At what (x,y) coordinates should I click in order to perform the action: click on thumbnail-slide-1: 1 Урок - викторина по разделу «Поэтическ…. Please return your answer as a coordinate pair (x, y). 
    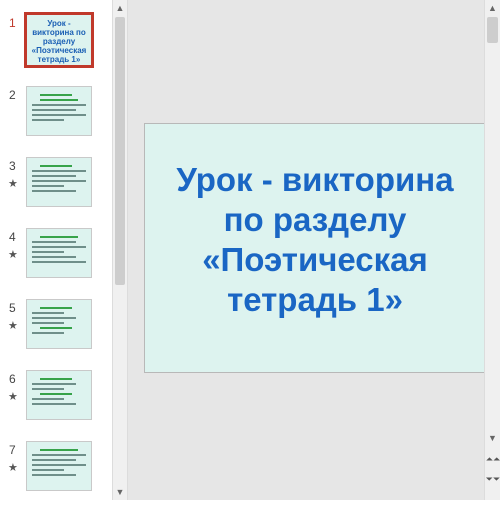
    Looking at the image, I should click on (56, 45).